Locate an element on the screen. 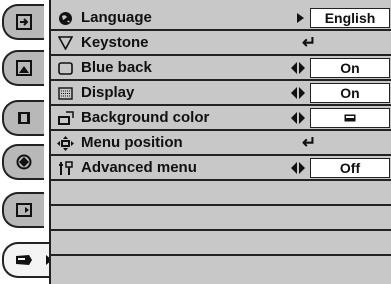  menu-position-label: Menu position is located at coordinates (132, 142).